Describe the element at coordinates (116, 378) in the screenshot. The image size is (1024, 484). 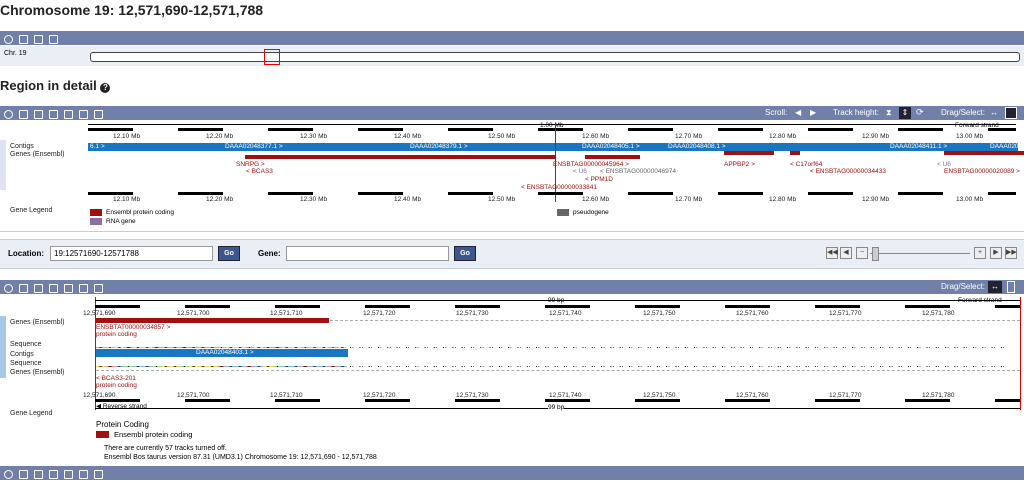
I see `transcript-bottom-label: < BCAS3-201` at that location.